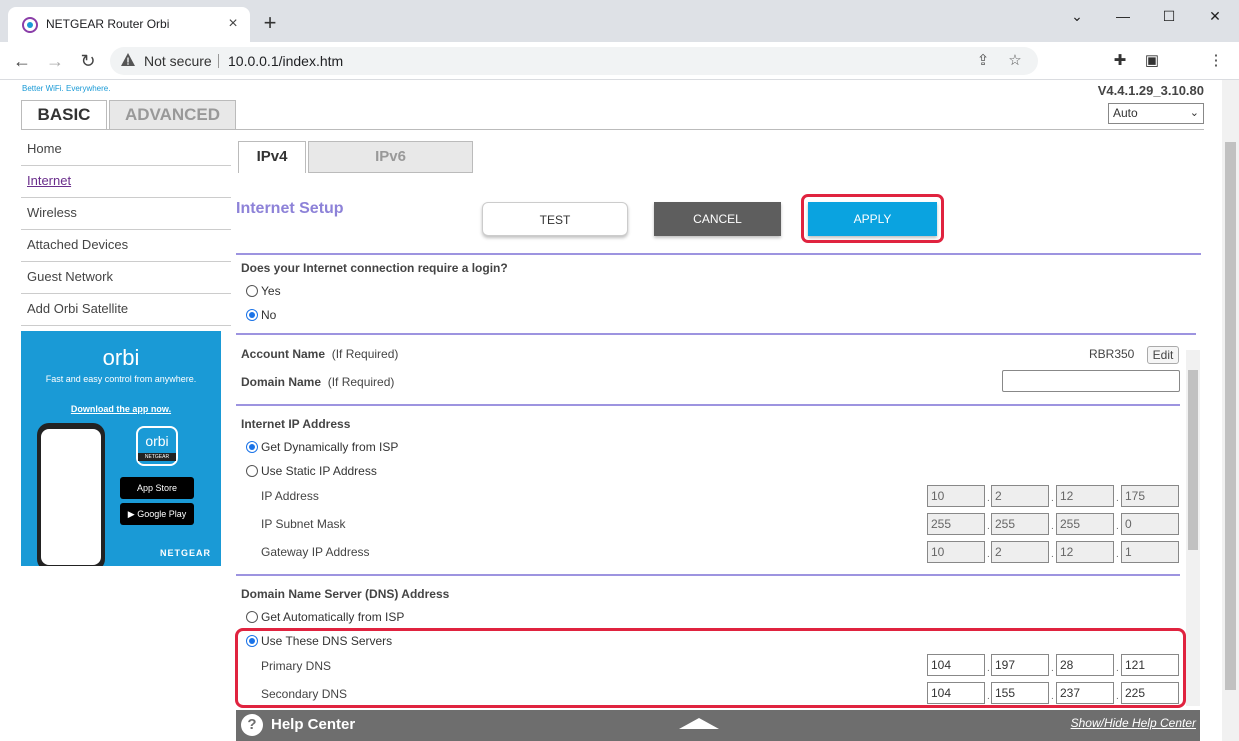 The image size is (1239, 741). What do you see at coordinates (1193, 460) in the screenshot?
I see `content-scrollbar-thumb` at bounding box center [1193, 460].